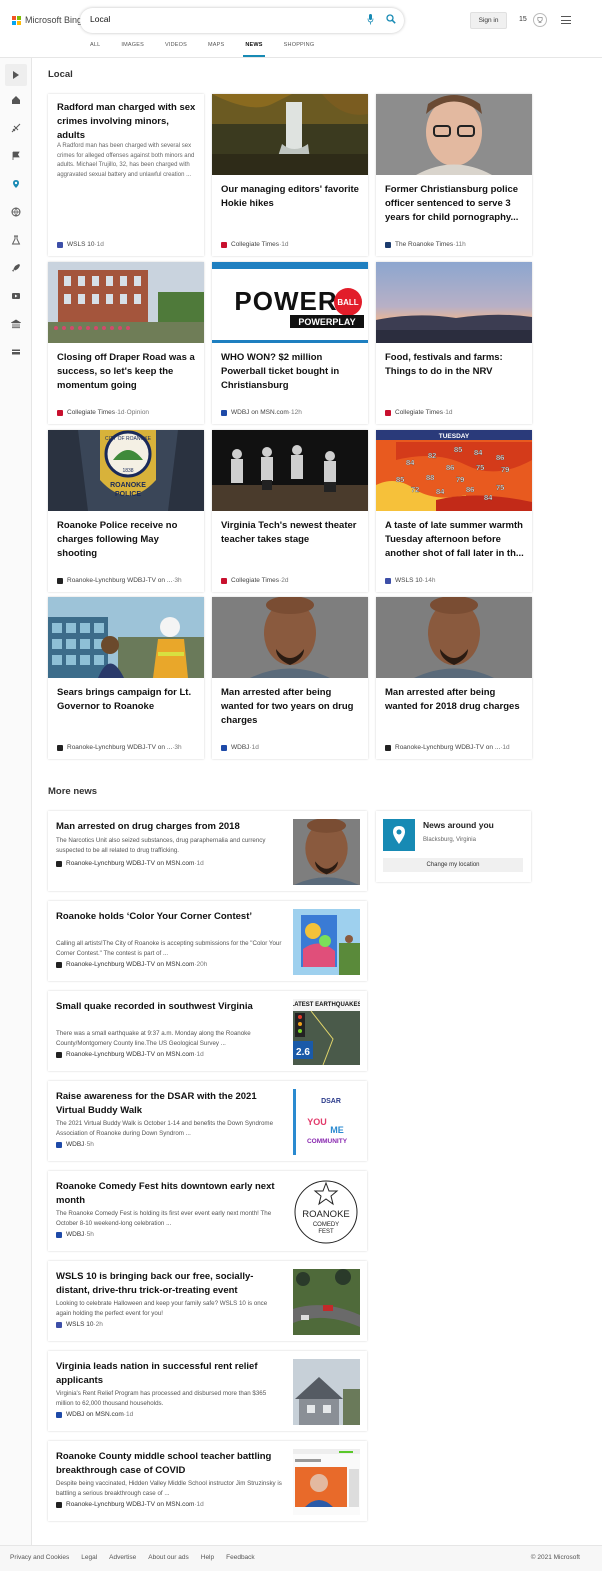  I want to click on card-image: CITY OF ROANOKE 1838 ROANOKE POLICE, so click(126, 470).